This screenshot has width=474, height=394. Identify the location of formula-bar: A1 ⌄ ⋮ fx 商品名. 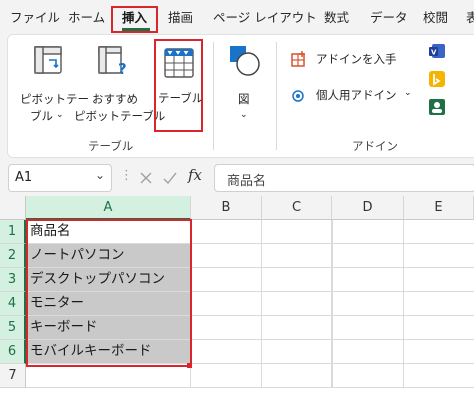
(237, 178).